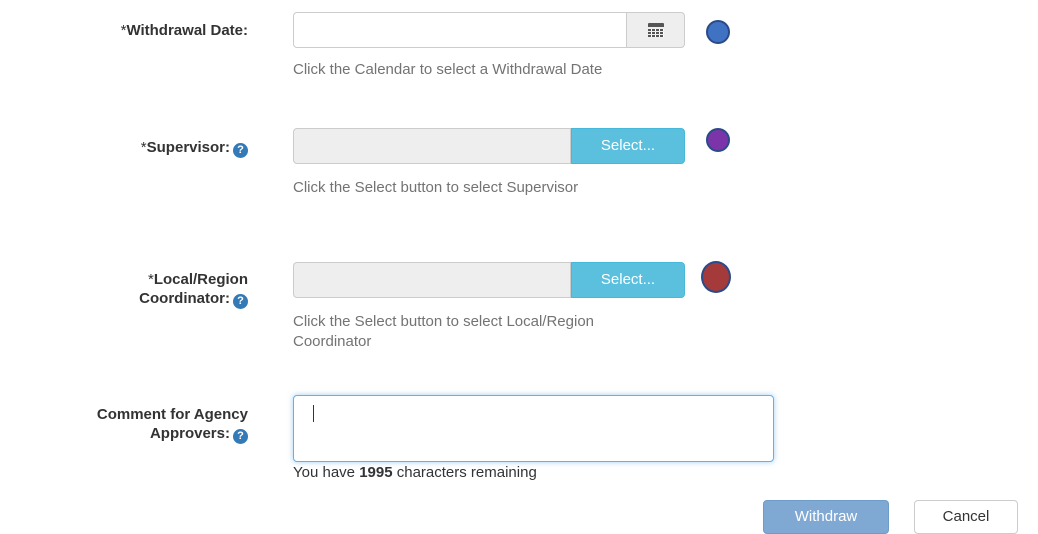 This screenshot has height=534, width=1038. What do you see at coordinates (716, 277) in the screenshot?
I see `coordinator-marker` at bounding box center [716, 277].